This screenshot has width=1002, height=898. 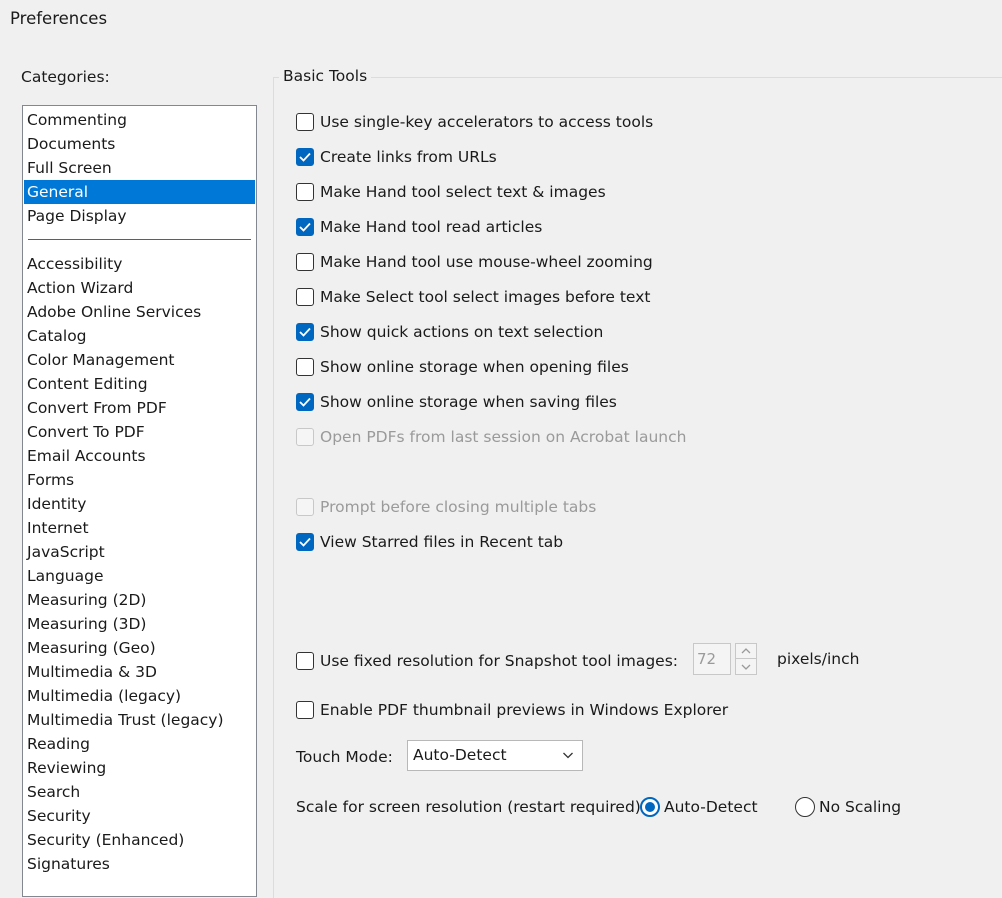 What do you see at coordinates (139, 696) in the screenshot?
I see `category-multimedia-legacy: Multimedia (legacy)` at bounding box center [139, 696].